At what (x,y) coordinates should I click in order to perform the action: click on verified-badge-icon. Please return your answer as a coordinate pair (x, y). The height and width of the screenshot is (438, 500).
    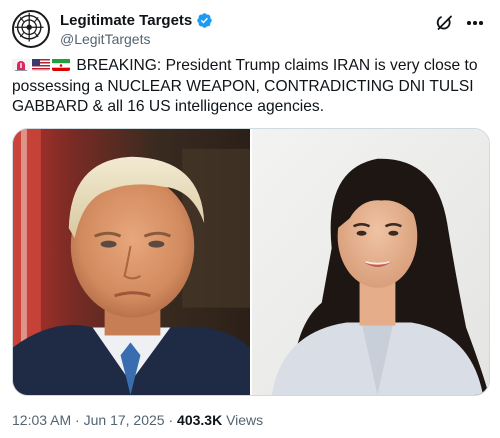
    Looking at the image, I should click on (204, 20).